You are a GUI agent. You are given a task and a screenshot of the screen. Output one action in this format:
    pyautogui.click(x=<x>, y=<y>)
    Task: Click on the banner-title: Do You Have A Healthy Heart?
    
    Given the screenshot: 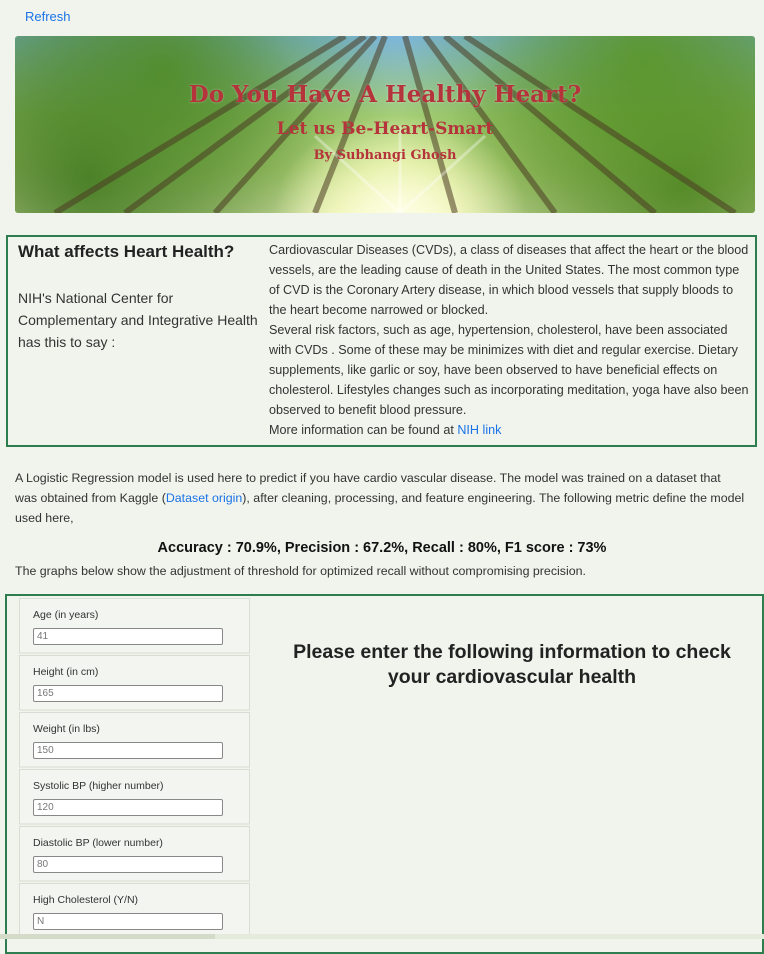 What is the action you would take?
    pyautogui.click(x=385, y=94)
    